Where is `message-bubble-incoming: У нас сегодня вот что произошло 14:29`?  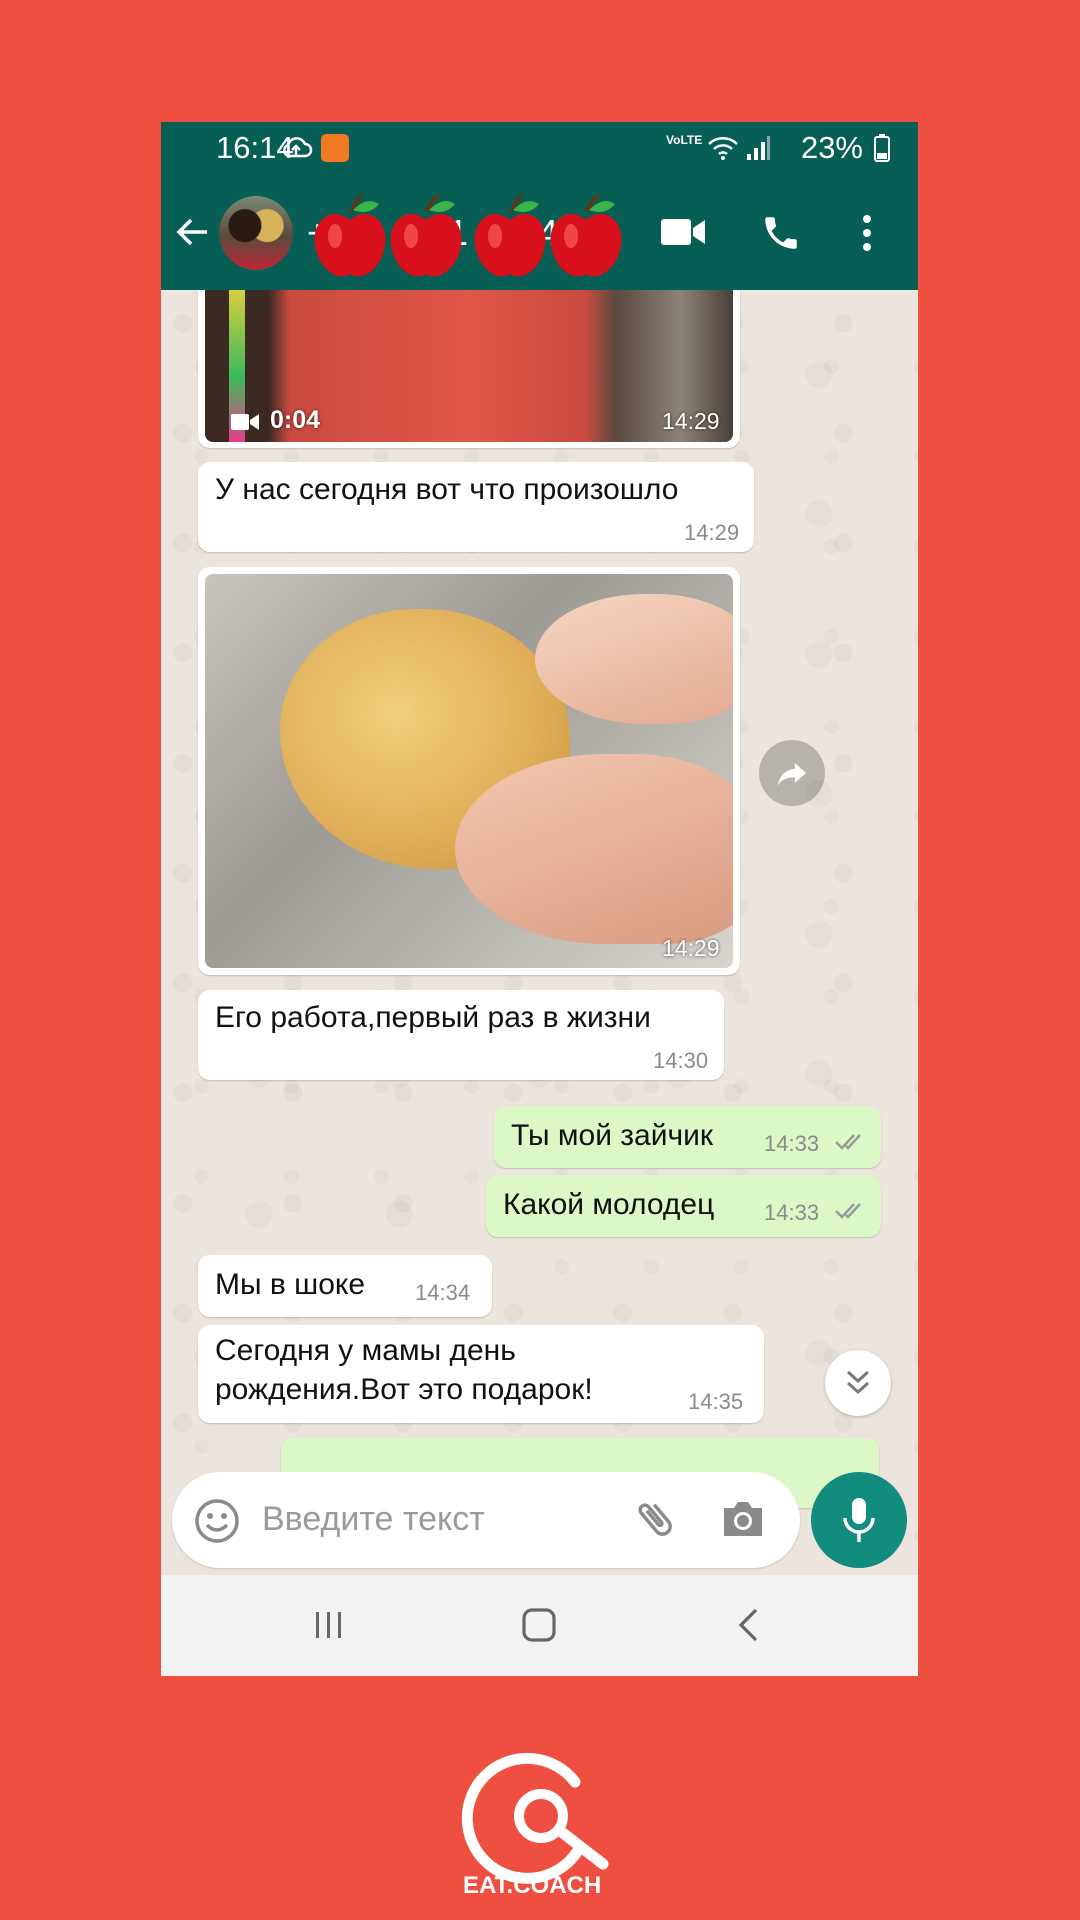 message-bubble-incoming: У нас сегодня вот что произошло 14:29 is located at coordinates (476, 507).